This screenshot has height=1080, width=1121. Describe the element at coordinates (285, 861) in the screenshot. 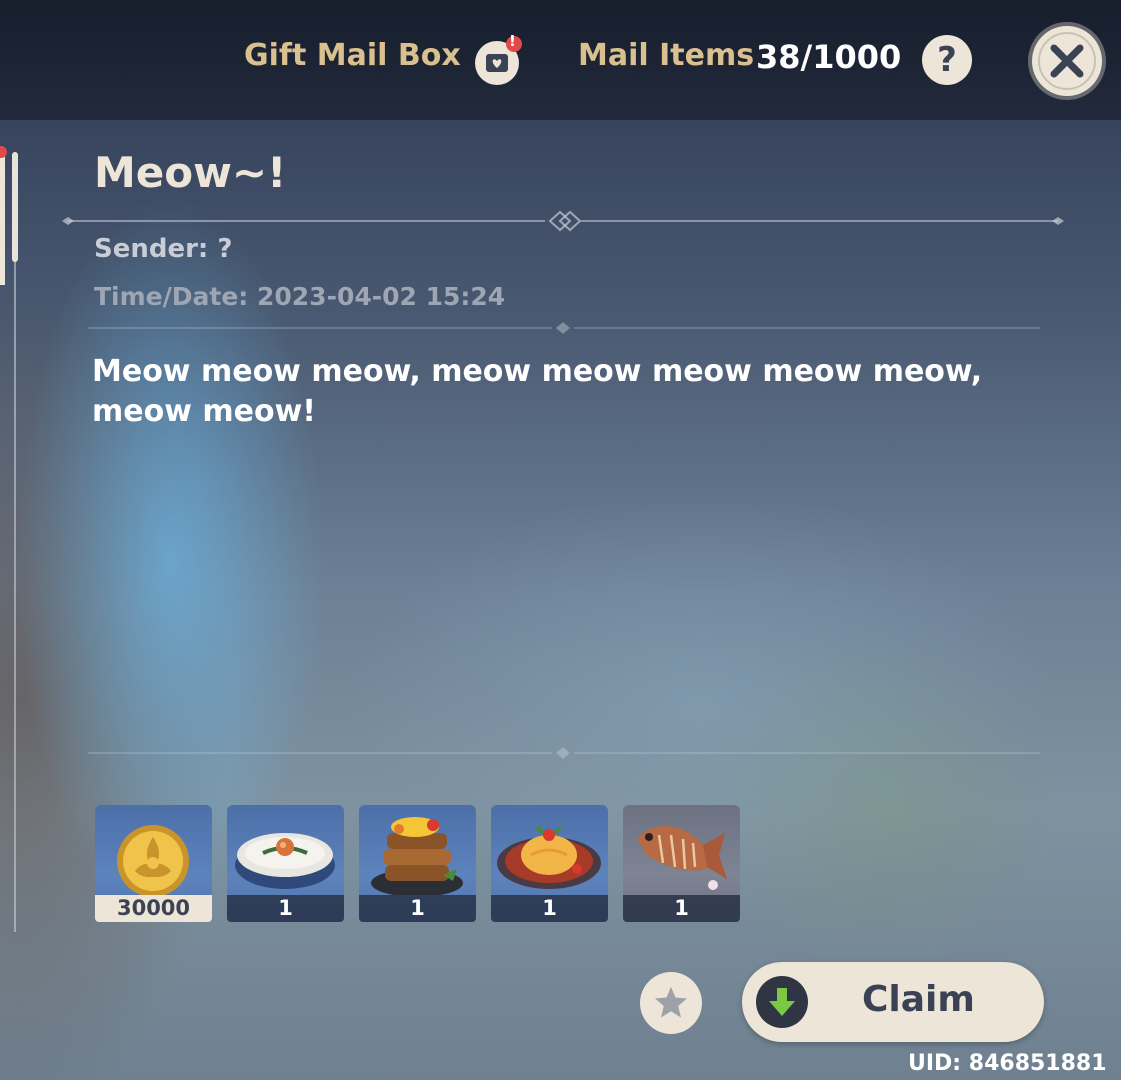

I see `rice-bowl-dish-icon` at that location.